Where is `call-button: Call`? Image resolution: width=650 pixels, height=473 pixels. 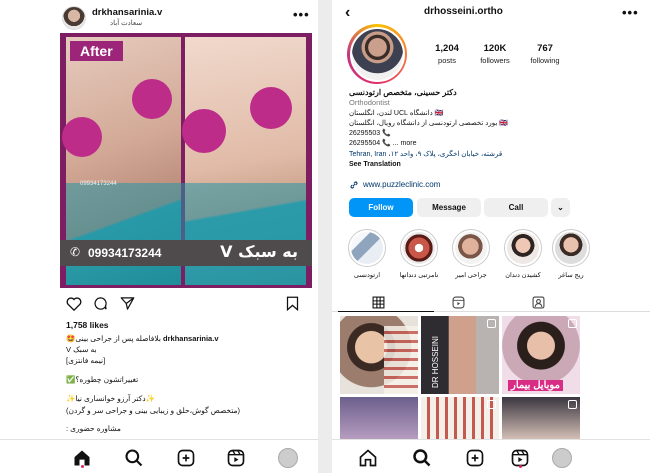 call-button: Call is located at coordinates (516, 207).